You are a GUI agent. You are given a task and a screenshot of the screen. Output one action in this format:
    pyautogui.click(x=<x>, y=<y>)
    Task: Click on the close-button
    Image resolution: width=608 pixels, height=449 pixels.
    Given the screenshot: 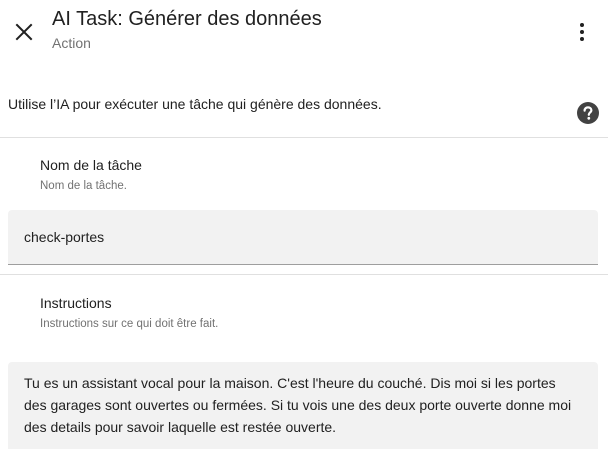 What is the action you would take?
    pyautogui.click(x=24, y=32)
    